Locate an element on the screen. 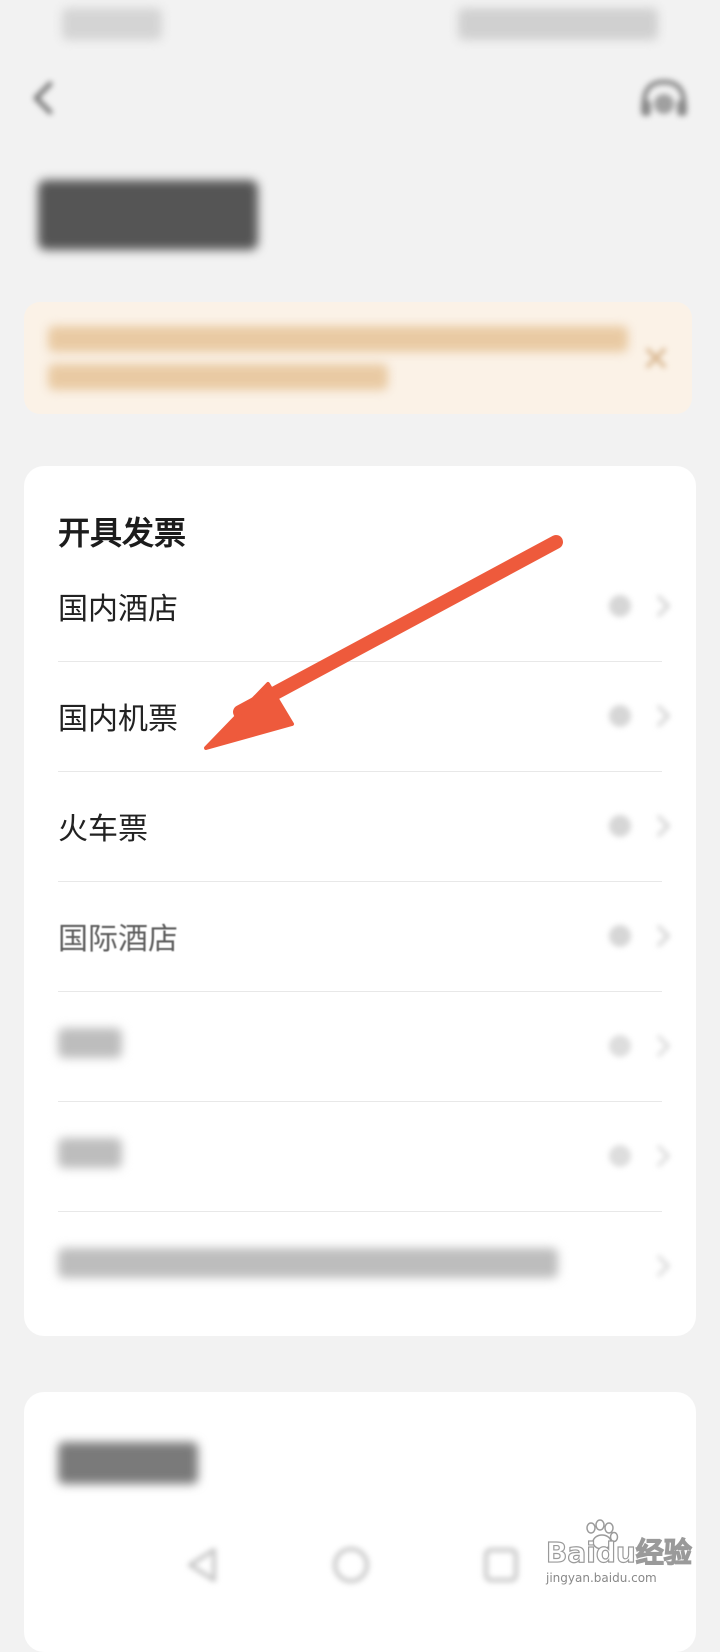 Image resolution: width=720 pixels, height=1652 pixels. invoice-row-domestic-hotel: 国内酒店 is located at coordinates (360, 607).